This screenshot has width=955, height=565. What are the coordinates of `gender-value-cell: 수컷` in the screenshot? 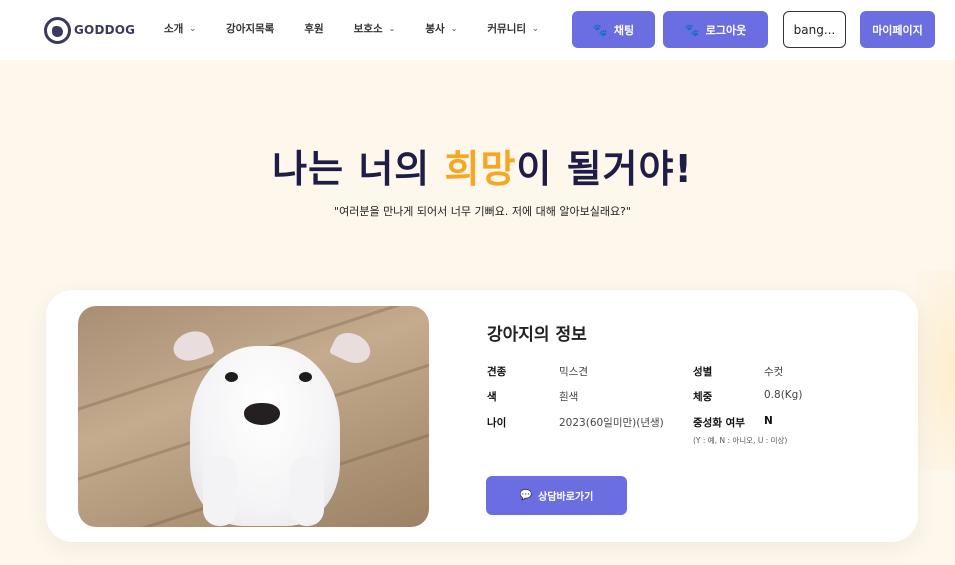 It's located at (773, 371).